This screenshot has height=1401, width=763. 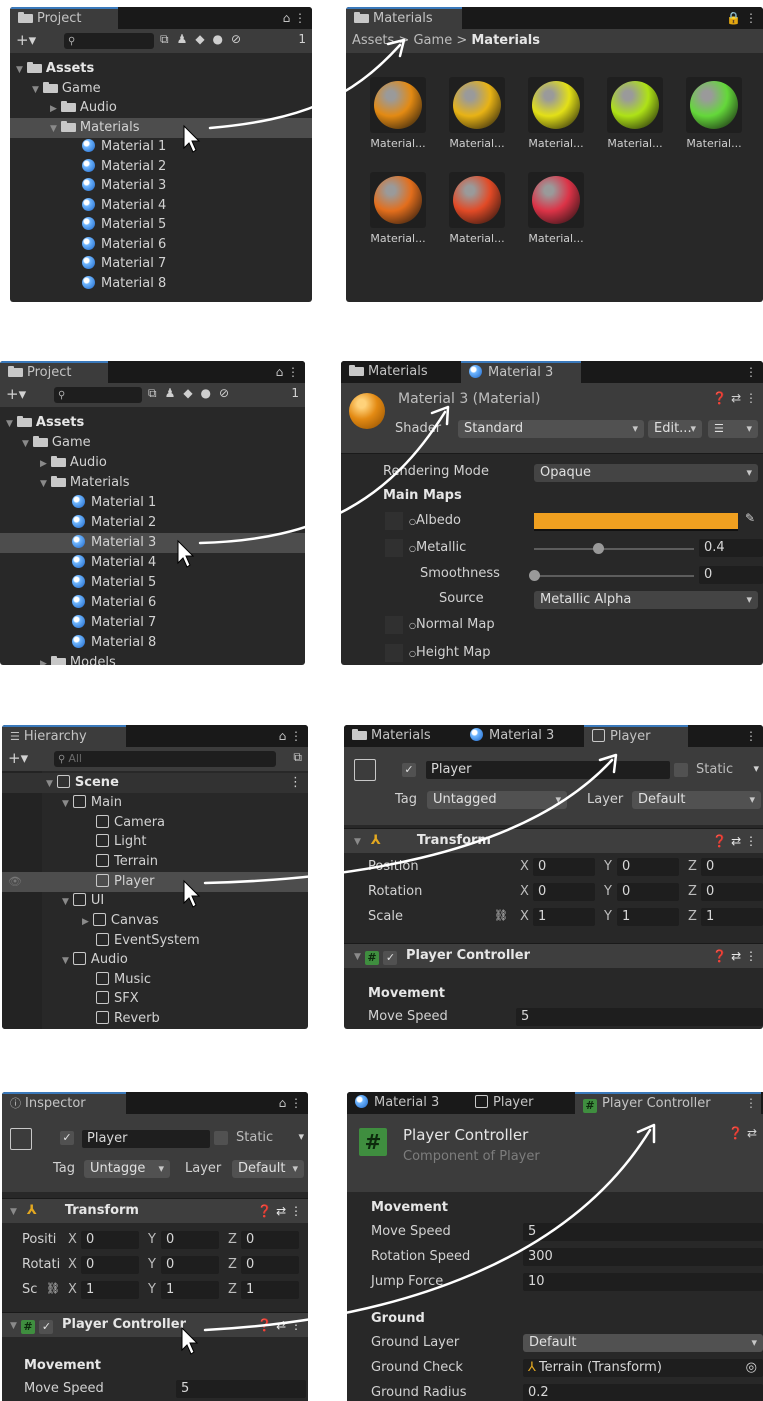 What do you see at coordinates (646, 1133) in the screenshot?
I see `arrow-head` at bounding box center [646, 1133].